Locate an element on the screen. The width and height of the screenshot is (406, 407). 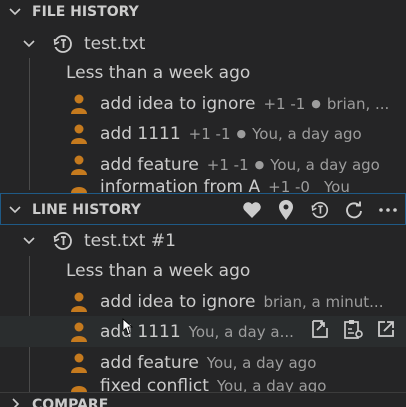
open-external-icon is located at coordinates (386, 331).